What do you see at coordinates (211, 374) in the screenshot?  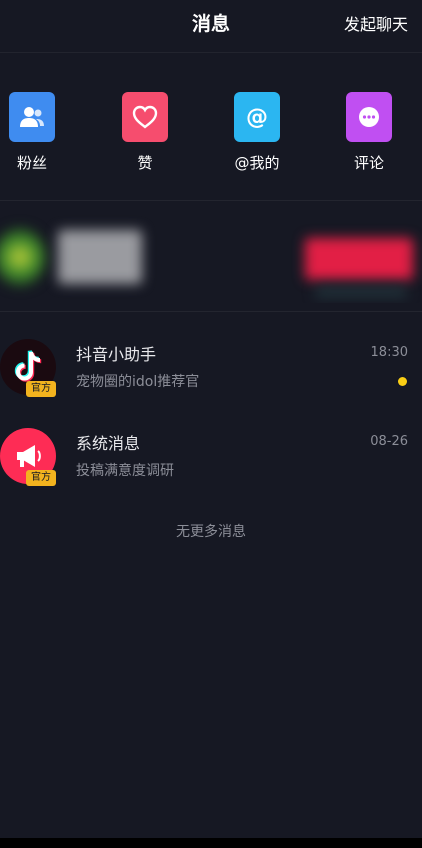 I see `message-item-assistant: 官方 抖音小助手 宠物圈的idol推荐官 18:30` at bounding box center [211, 374].